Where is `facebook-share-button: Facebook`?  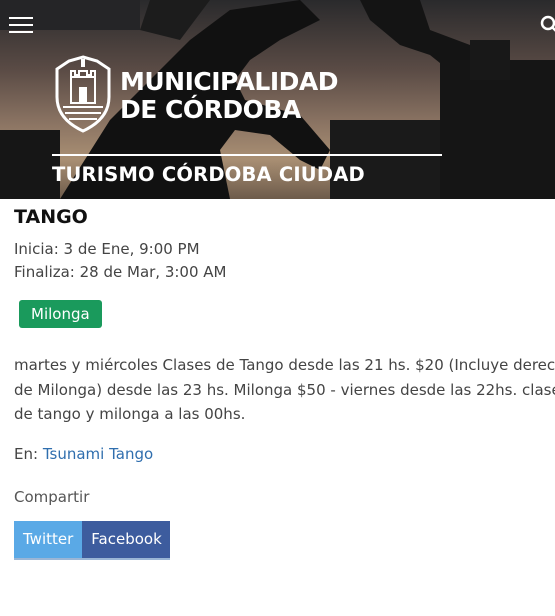 facebook-share-button: Facebook is located at coordinates (126, 540).